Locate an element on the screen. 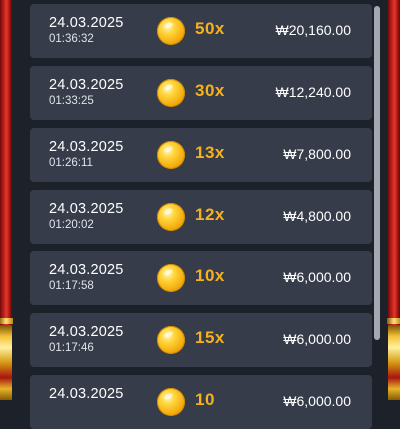 Image resolution: width=400 pixels, height=429 pixels. row-time: 01:26:11 is located at coordinates (71, 163).